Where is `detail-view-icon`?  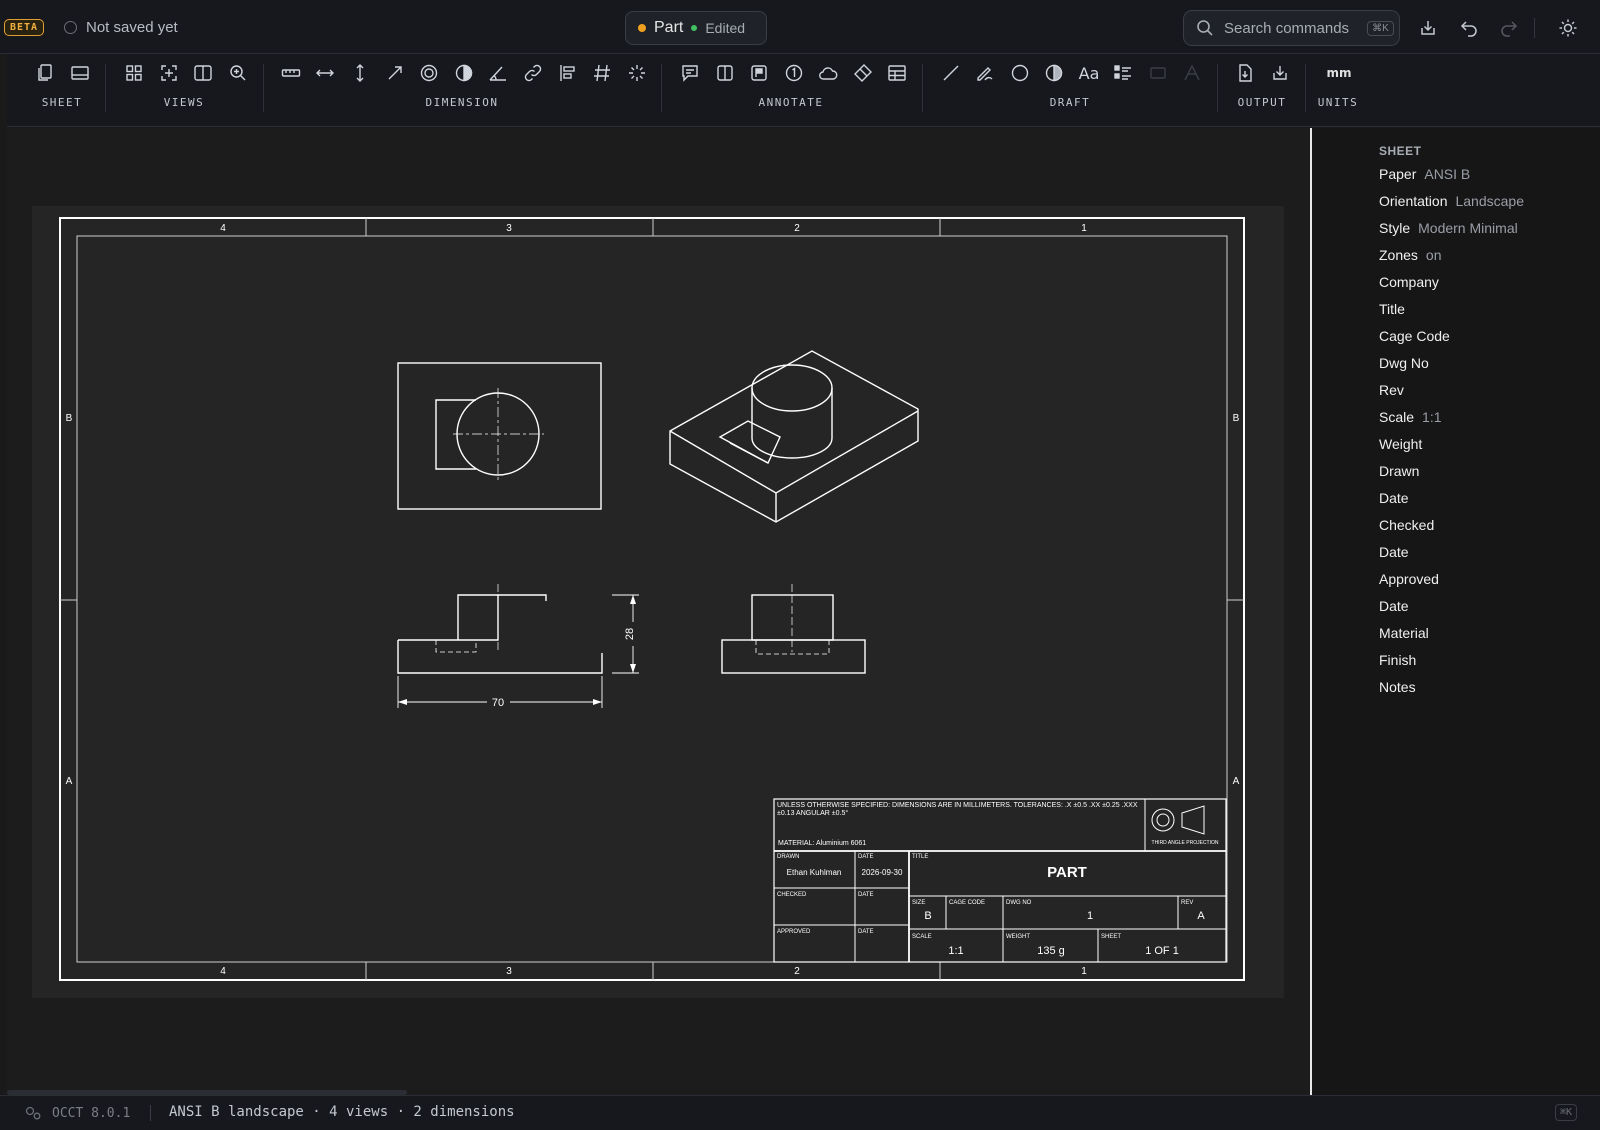 detail-view-icon is located at coordinates (238, 73).